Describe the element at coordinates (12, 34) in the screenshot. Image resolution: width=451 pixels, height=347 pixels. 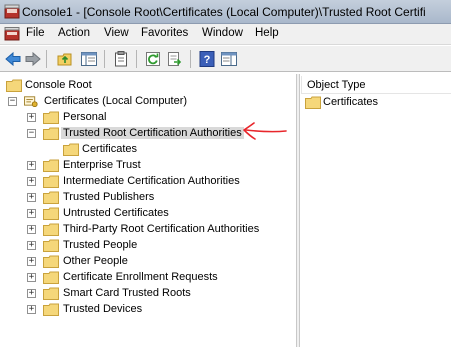
I see `console-window-icon` at that location.